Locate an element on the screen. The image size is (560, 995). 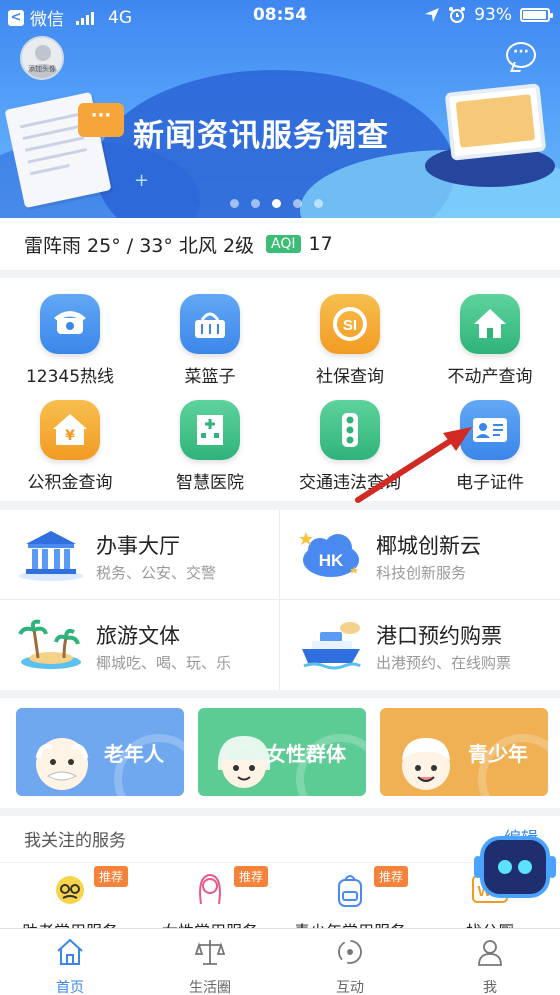
group-card-youth: 青少年 is located at coordinates (464, 752).